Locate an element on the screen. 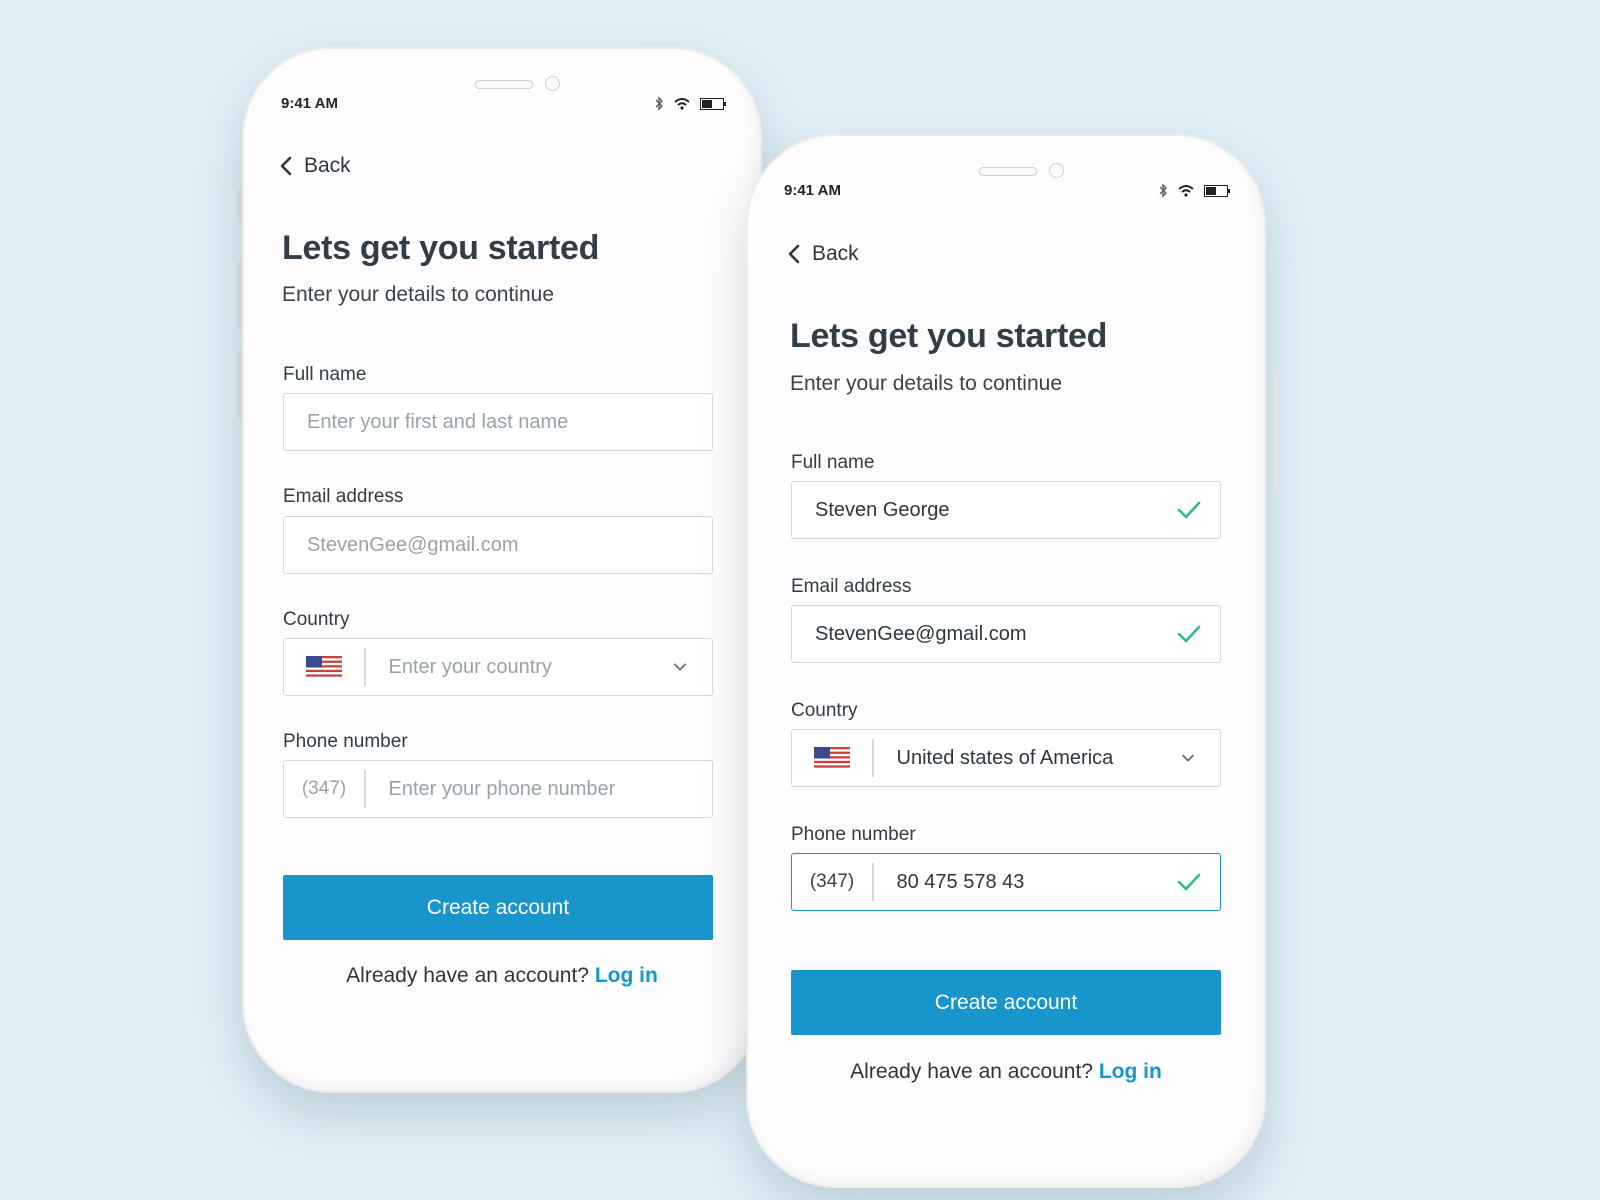 The image size is (1600, 1200). full-name-field: Enter your first and last name is located at coordinates (498, 422).